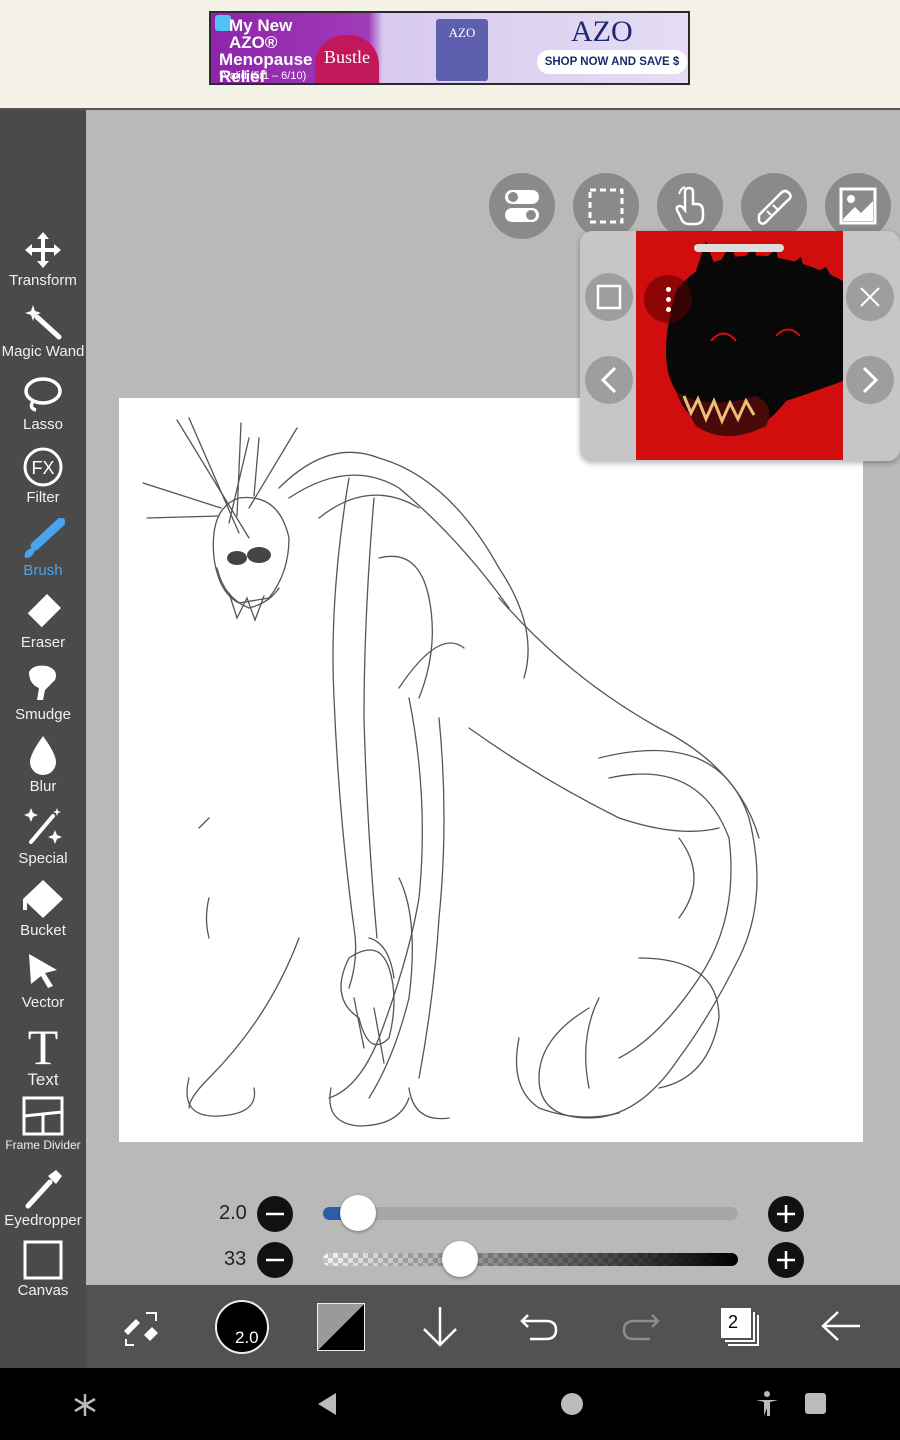 This screenshot has width=900, height=1440. I want to click on reference-prev-button, so click(609, 380).